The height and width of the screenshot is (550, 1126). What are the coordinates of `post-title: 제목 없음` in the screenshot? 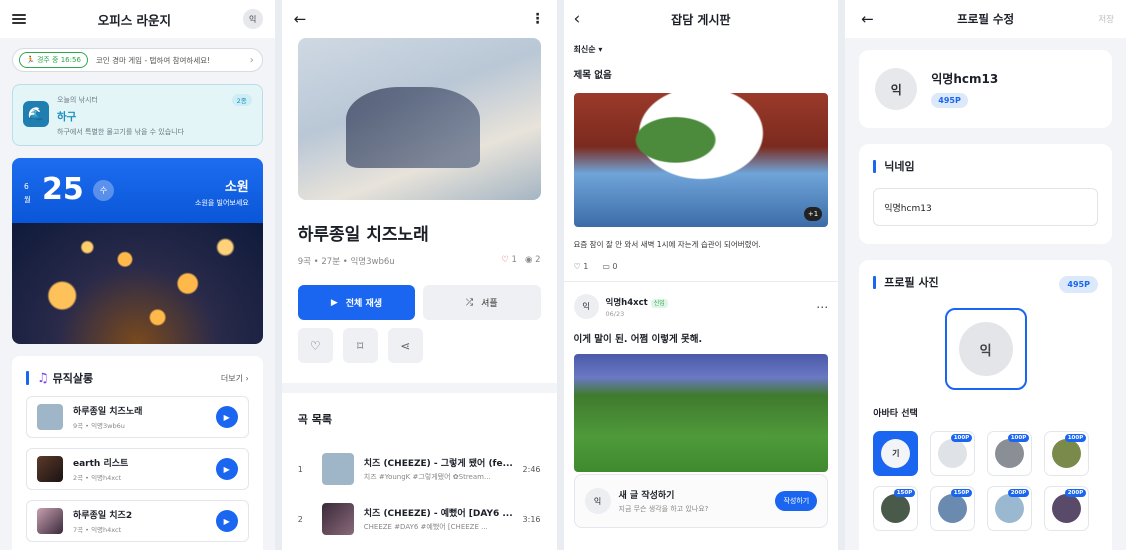 It's located at (701, 74).